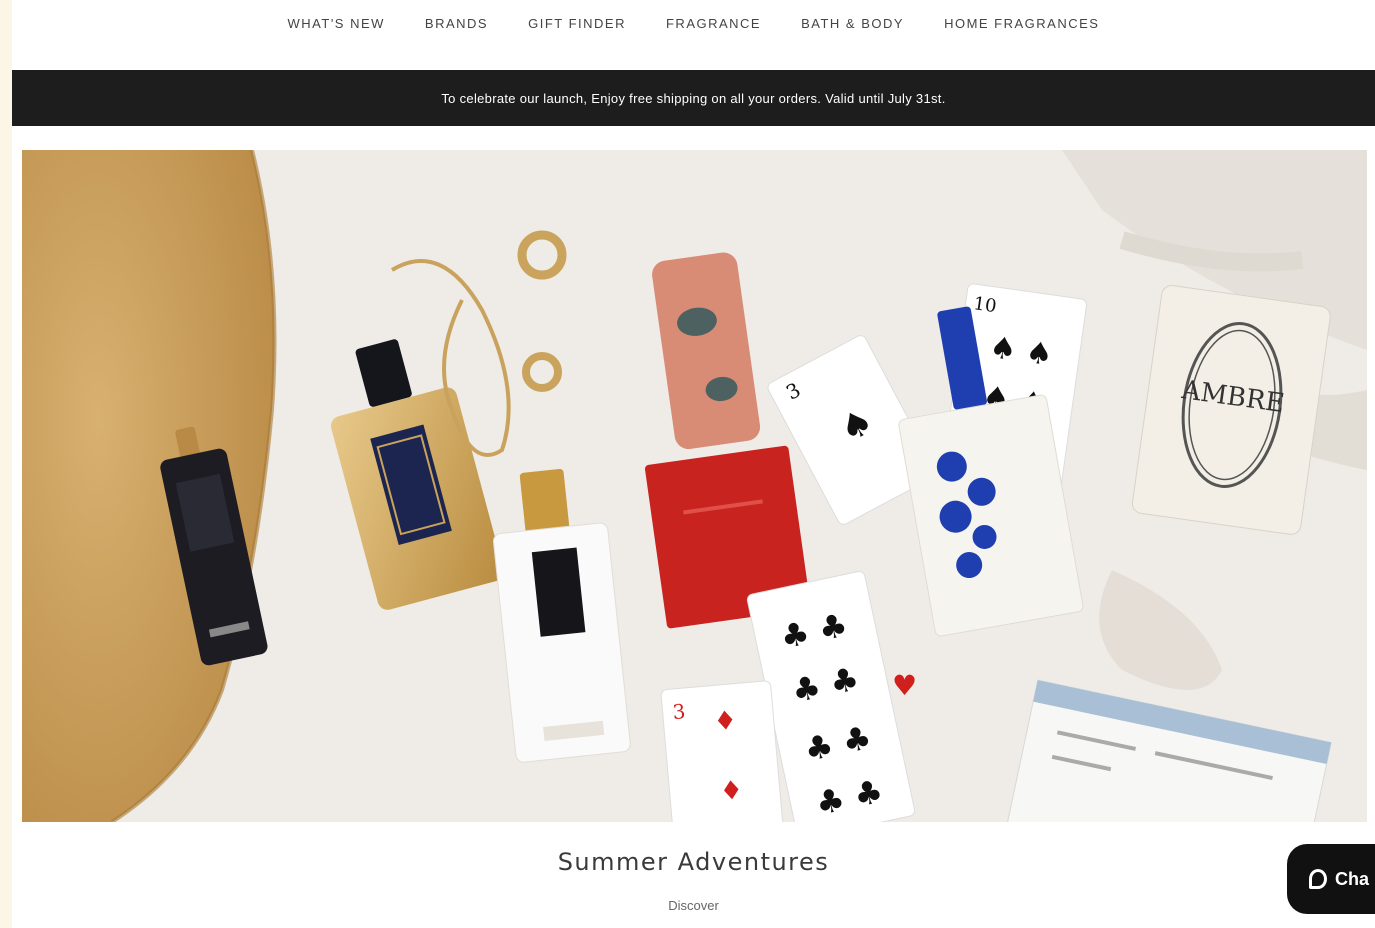  What do you see at coordinates (1331, 879) in the screenshot?
I see `chat-button: Cha` at bounding box center [1331, 879].